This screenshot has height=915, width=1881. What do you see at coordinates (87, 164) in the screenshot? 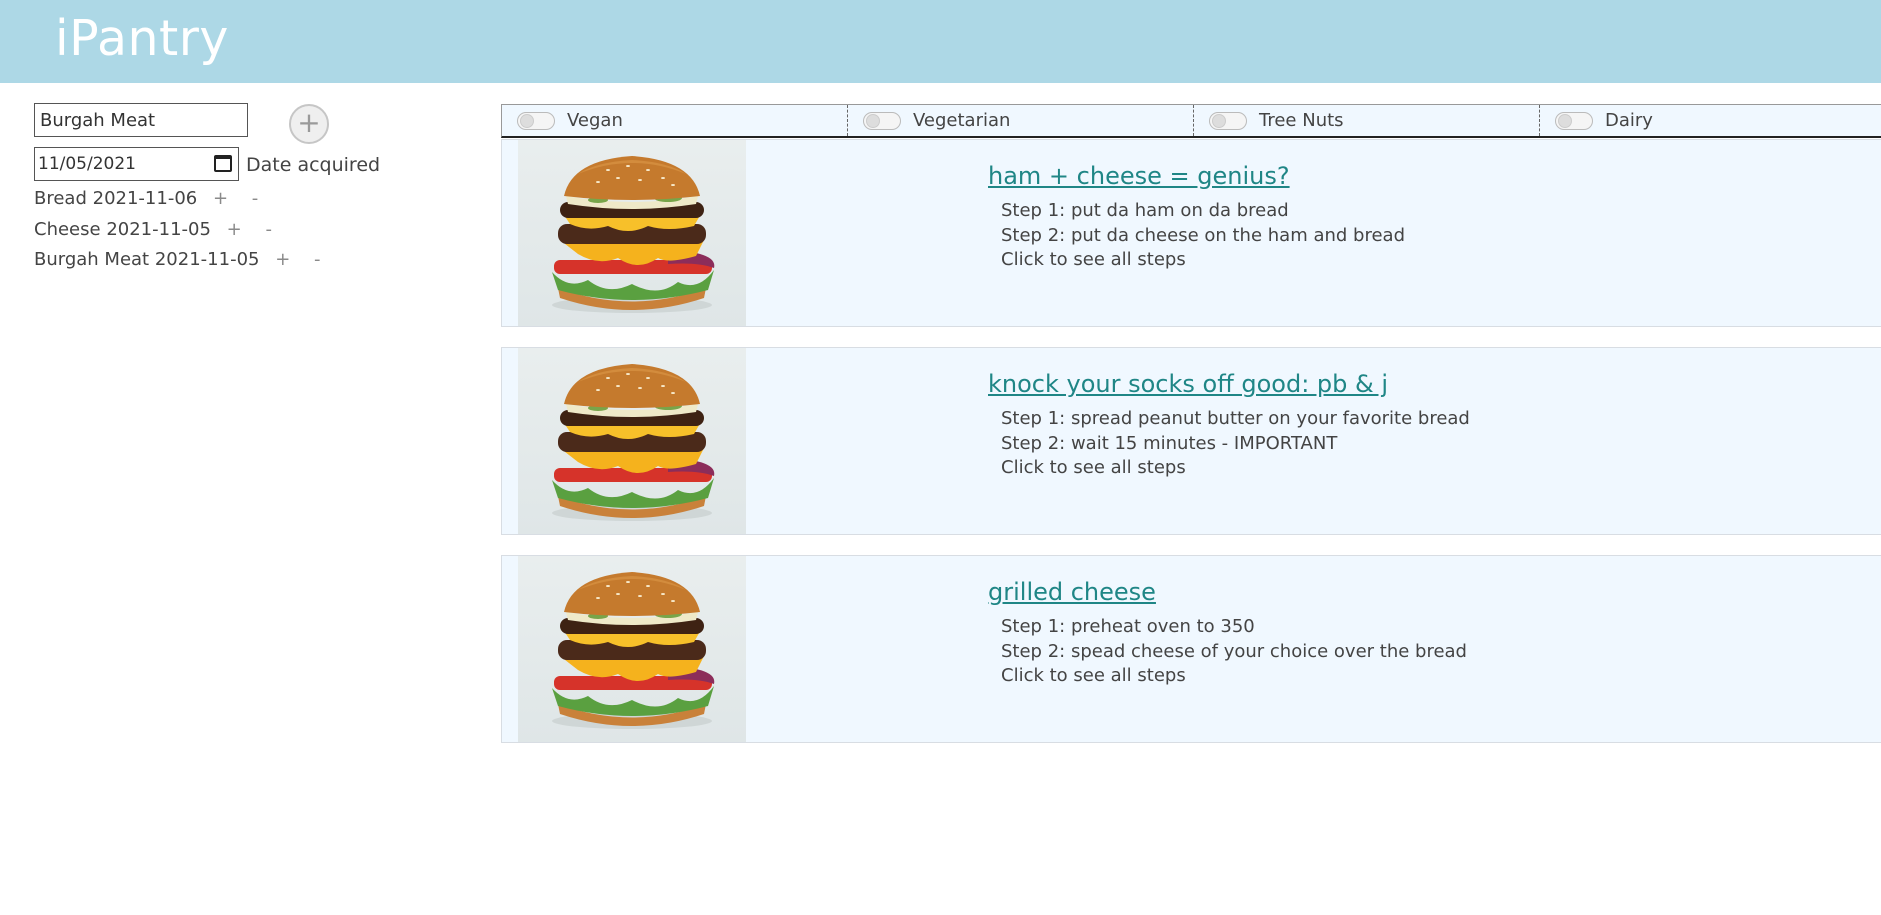
I see `date-value: 11/05/2021` at bounding box center [87, 164].